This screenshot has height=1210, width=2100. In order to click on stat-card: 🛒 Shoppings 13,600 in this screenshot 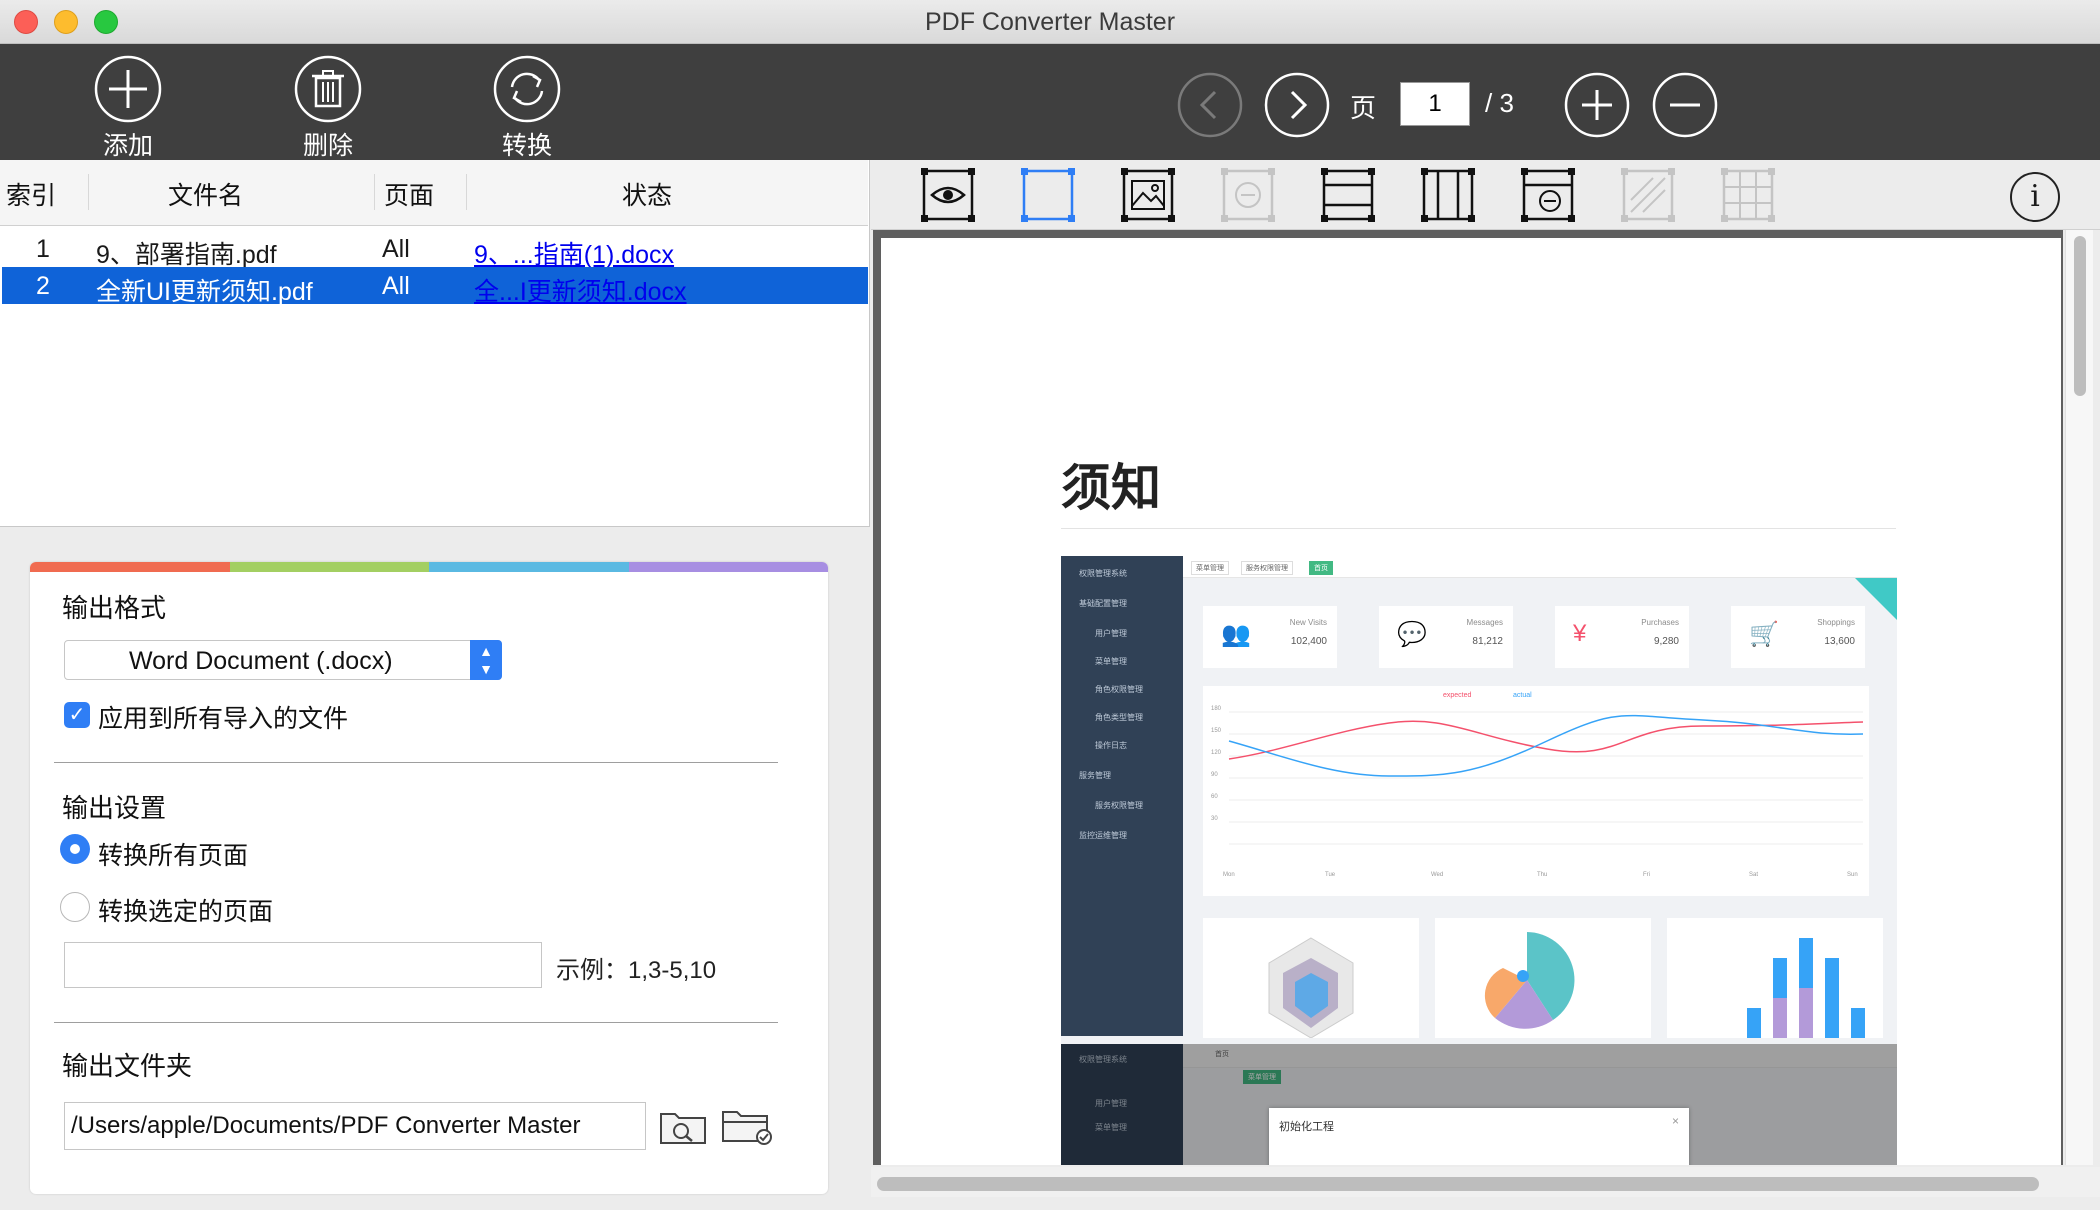, I will do `click(1798, 637)`.